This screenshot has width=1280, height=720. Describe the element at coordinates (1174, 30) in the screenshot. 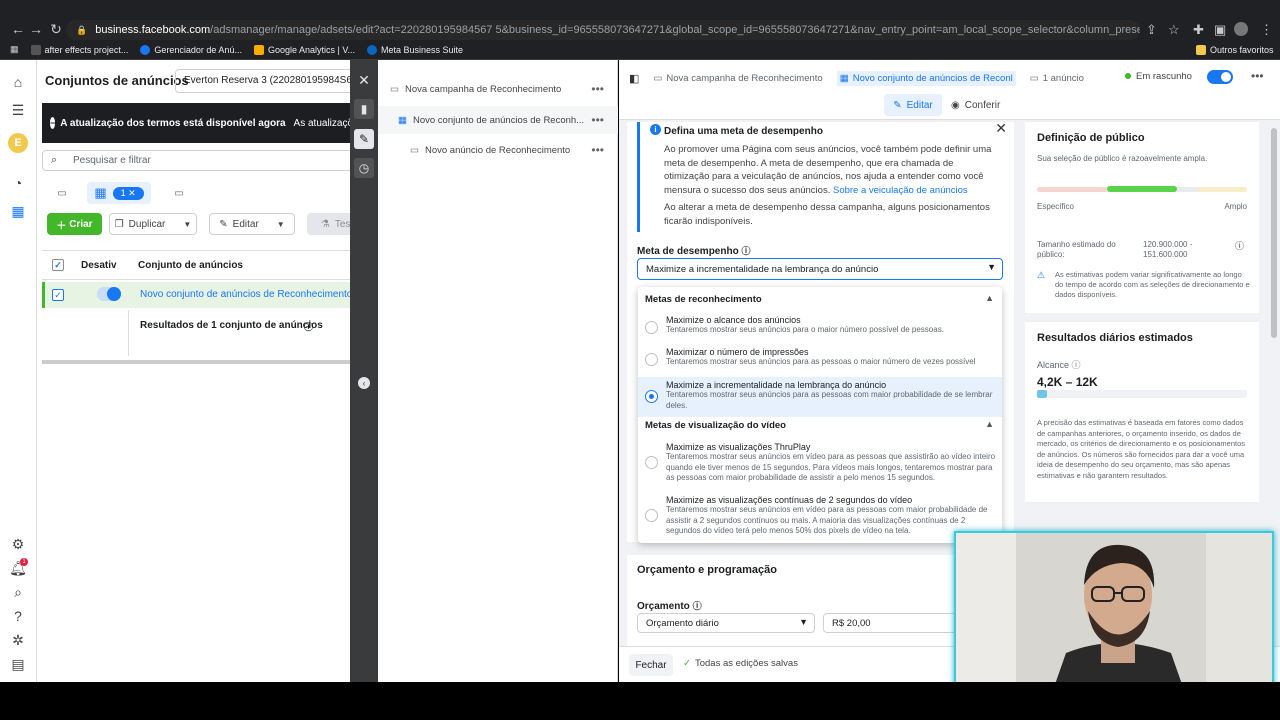

I see `star-icon: ☆` at that location.